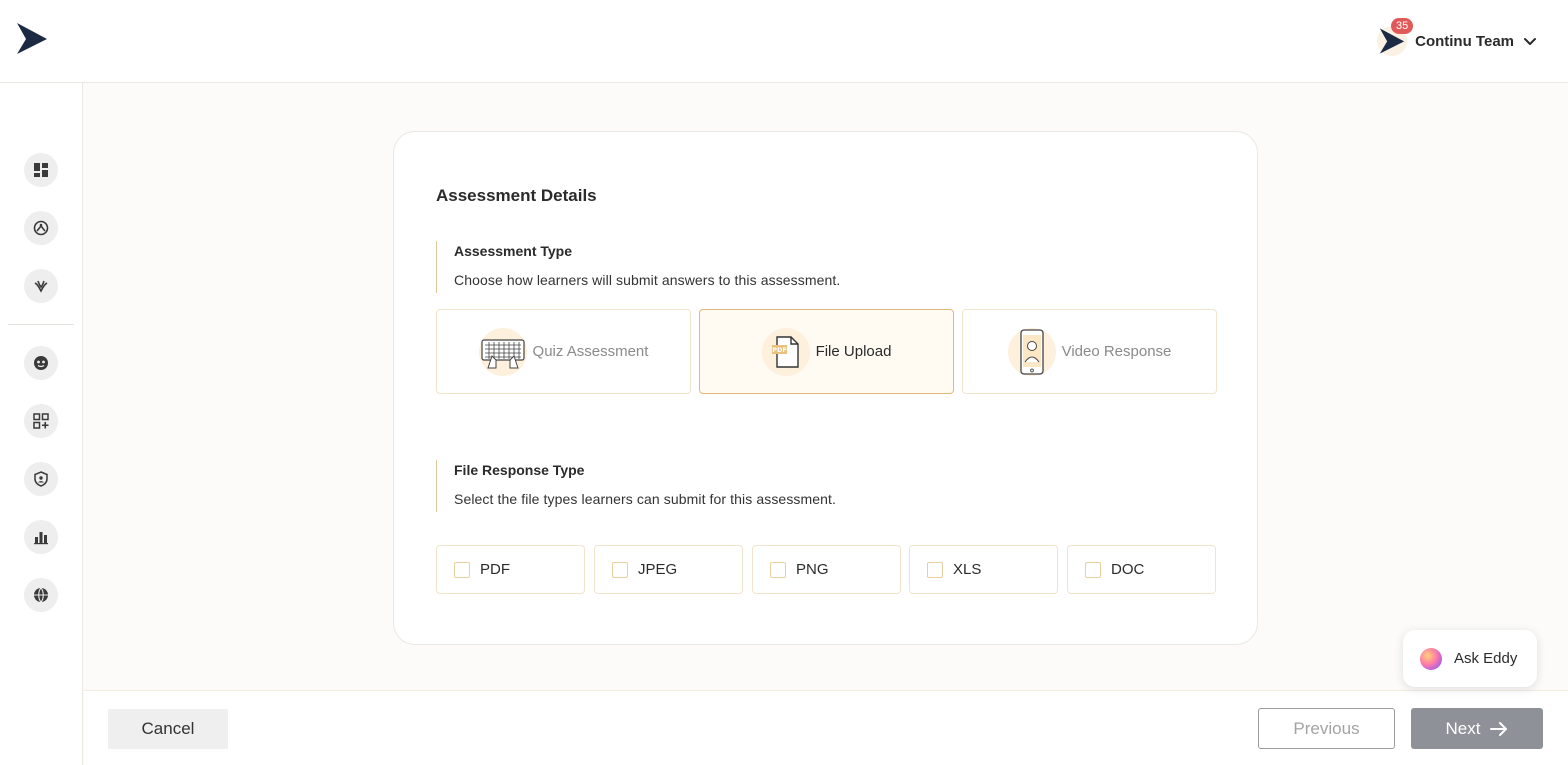 This screenshot has height=765, width=1568. What do you see at coordinates (1116, 351) in the screenshot?
I see `type-option-label: Video Response` at bounding box center [1116, 351].